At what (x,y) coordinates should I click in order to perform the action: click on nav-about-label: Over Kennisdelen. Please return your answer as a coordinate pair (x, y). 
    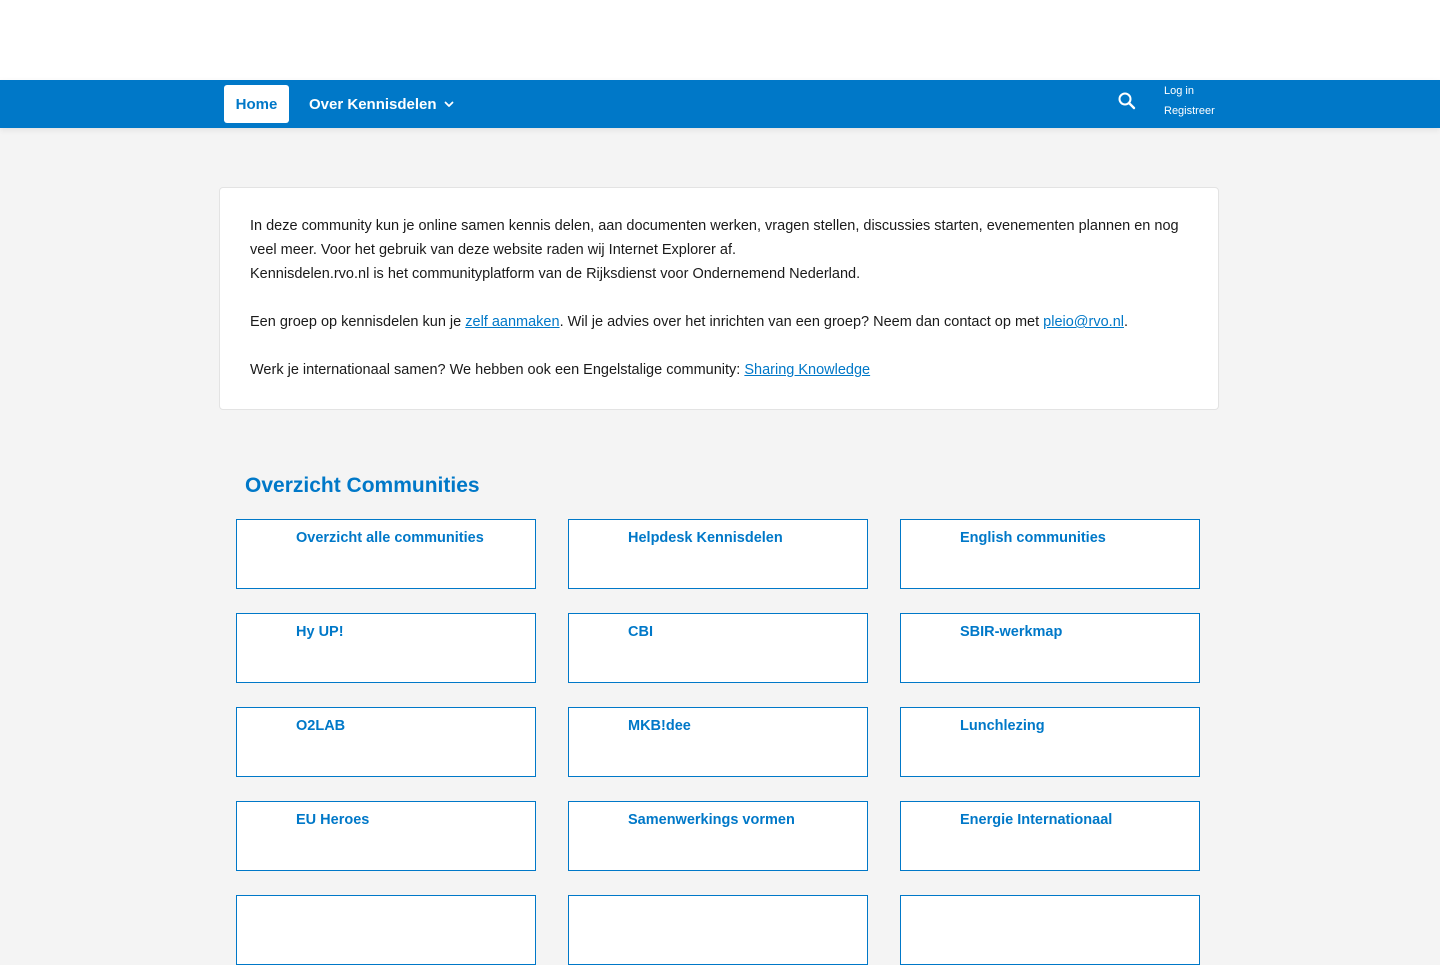
    Looking at the image, I should click on (373, 104).